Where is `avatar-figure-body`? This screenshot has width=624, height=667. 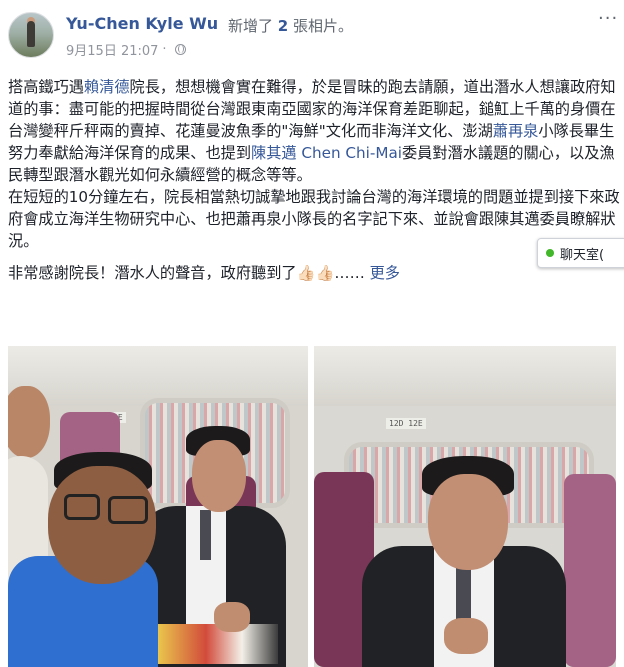 avatar-figure-body is located at coordinates (31, 34).